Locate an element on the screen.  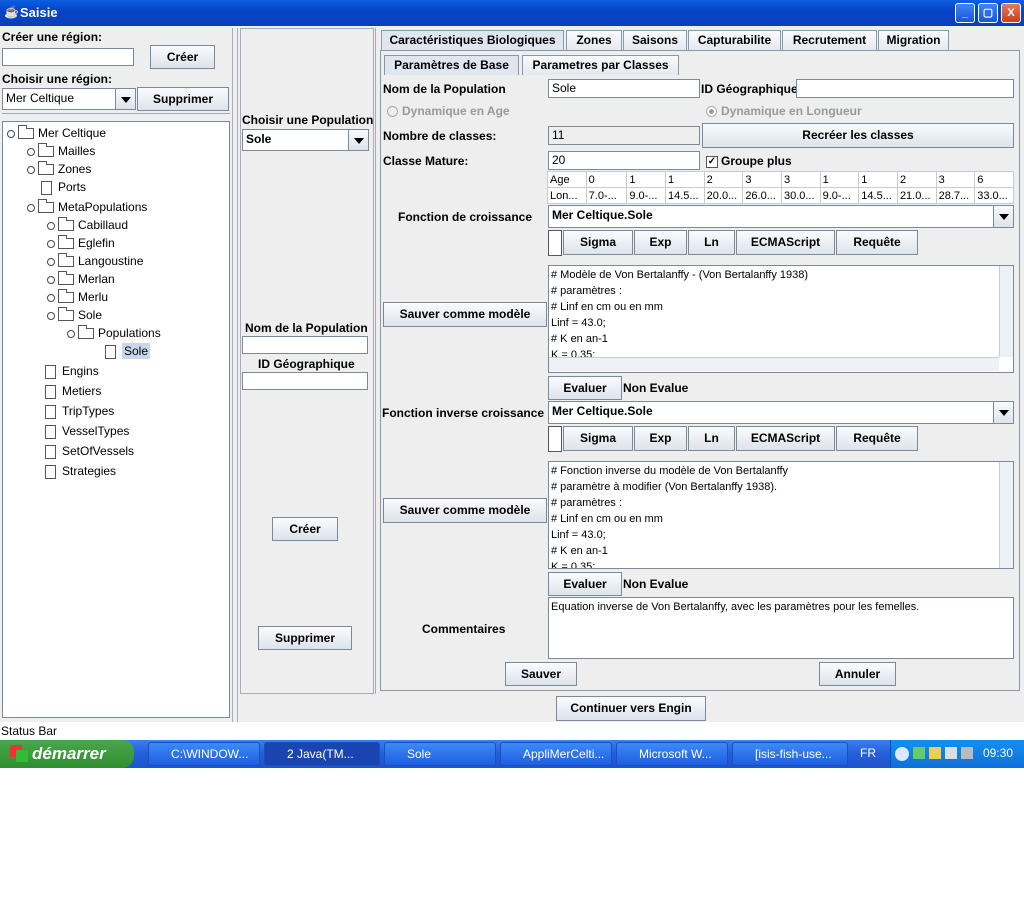
geo-id-input is located at coordinates (305, 381).